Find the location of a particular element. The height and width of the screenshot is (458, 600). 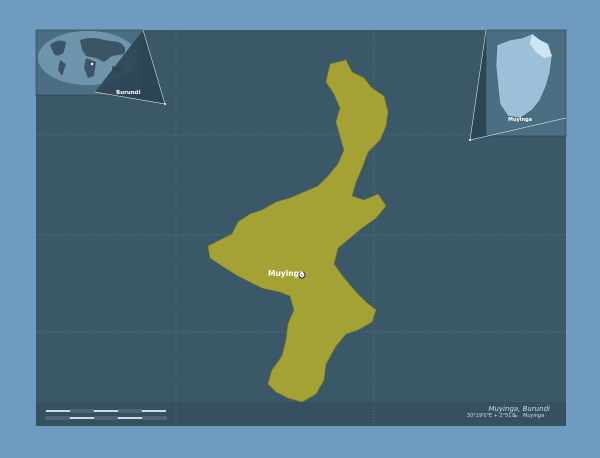

legend-label: Muyinga is located at coordinates (534, 416).